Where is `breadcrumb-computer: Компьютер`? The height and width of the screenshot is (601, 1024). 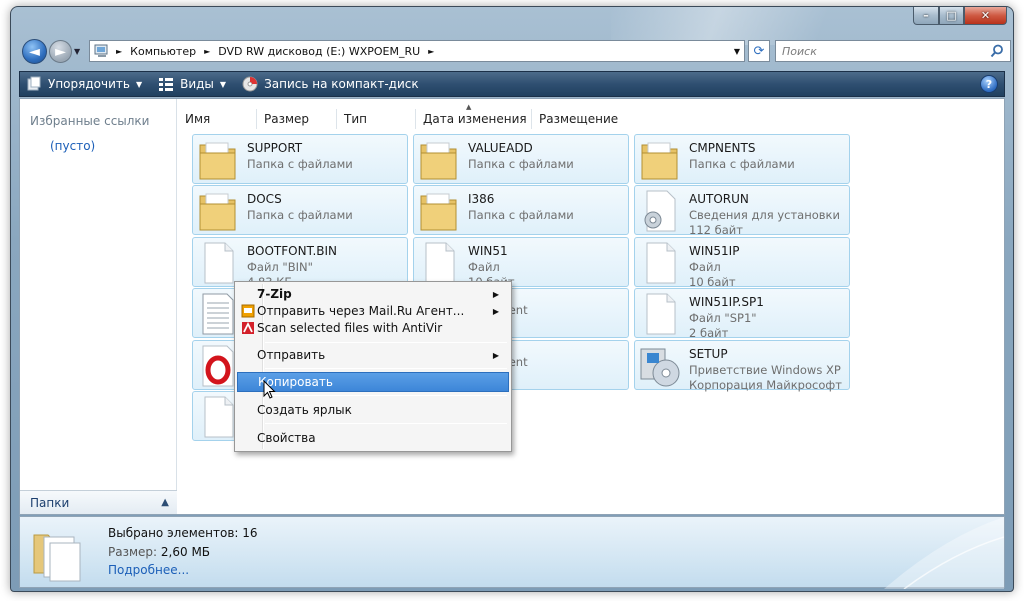
breadcrumb-computer: Компьютер is located at coordinates (163, 51).